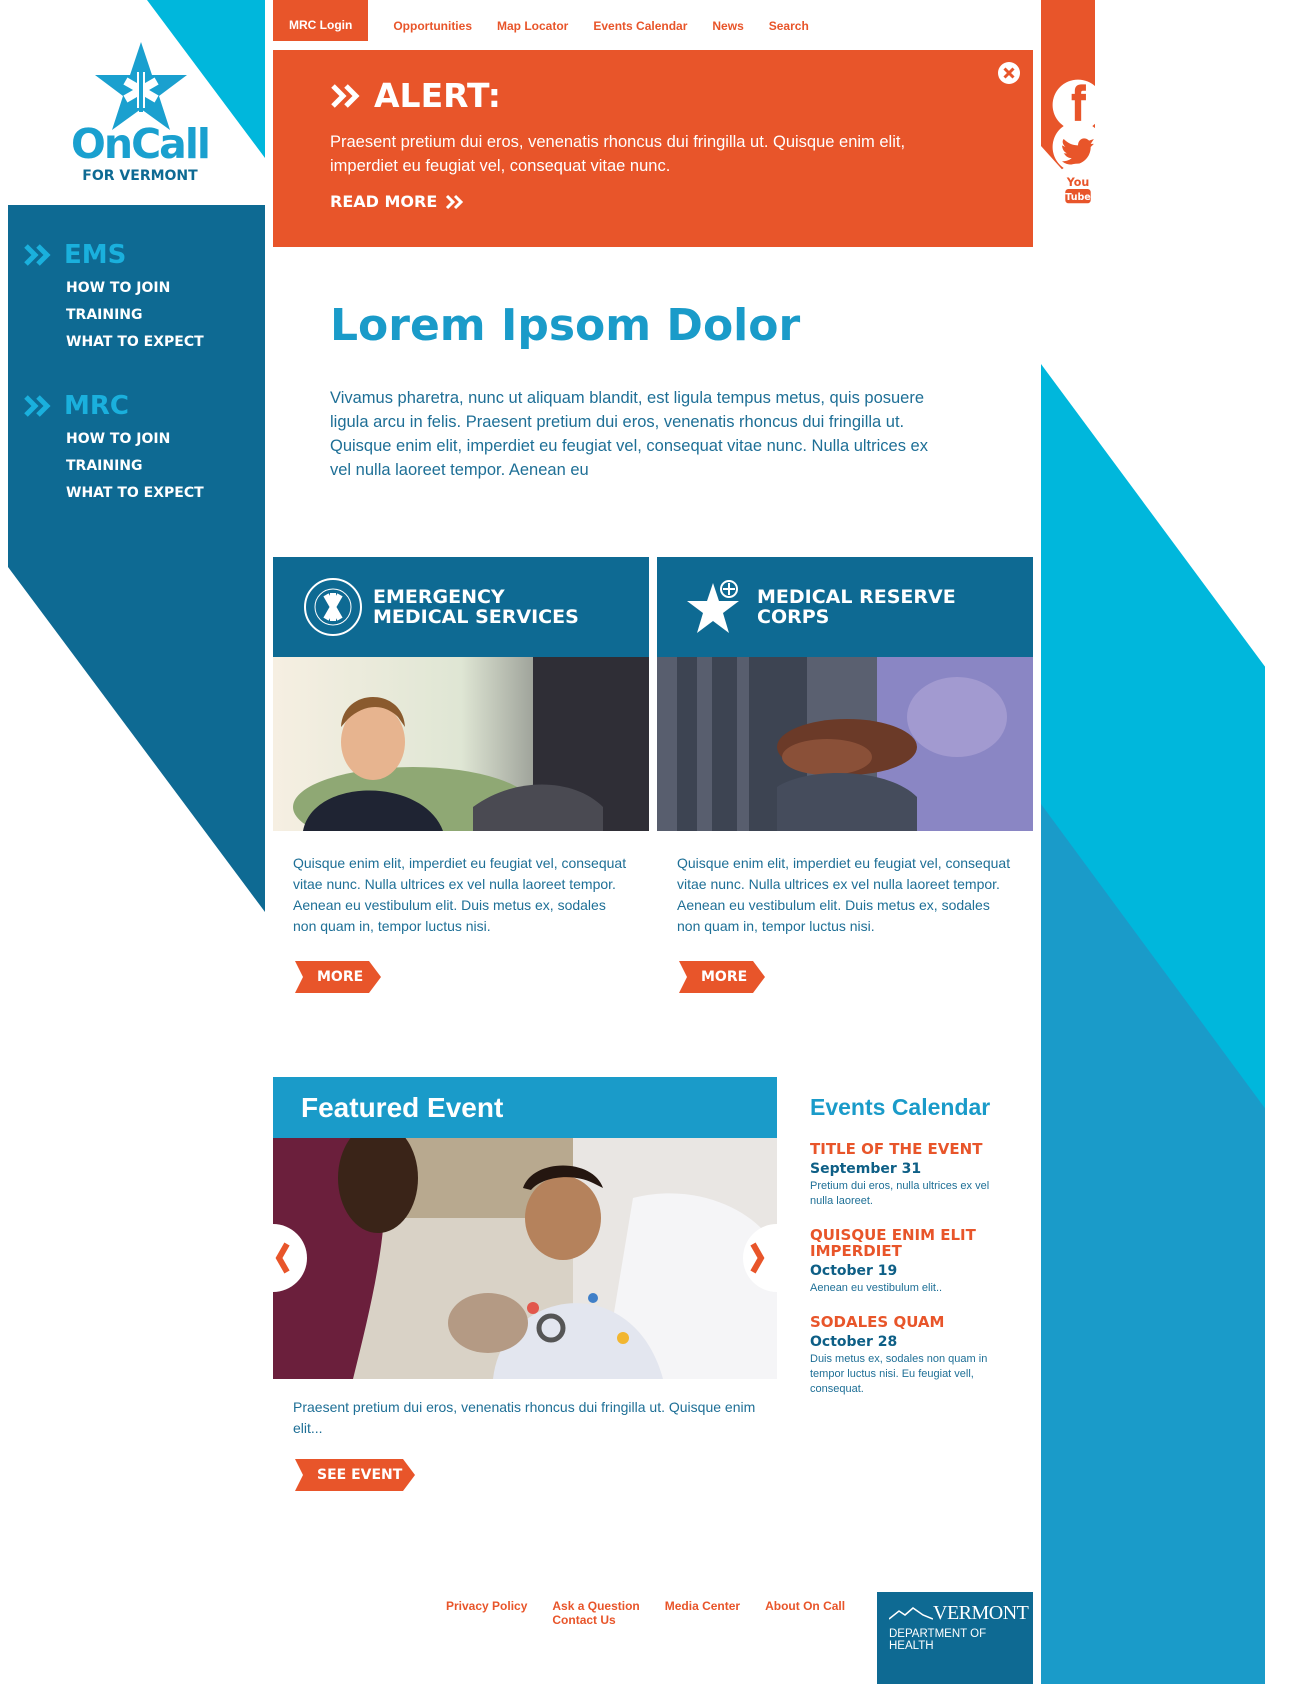 The width and height of the screenshot is (1303, 1684). I want to click on page-title: Lorem Ipsom Dolor, so click(565, 325).